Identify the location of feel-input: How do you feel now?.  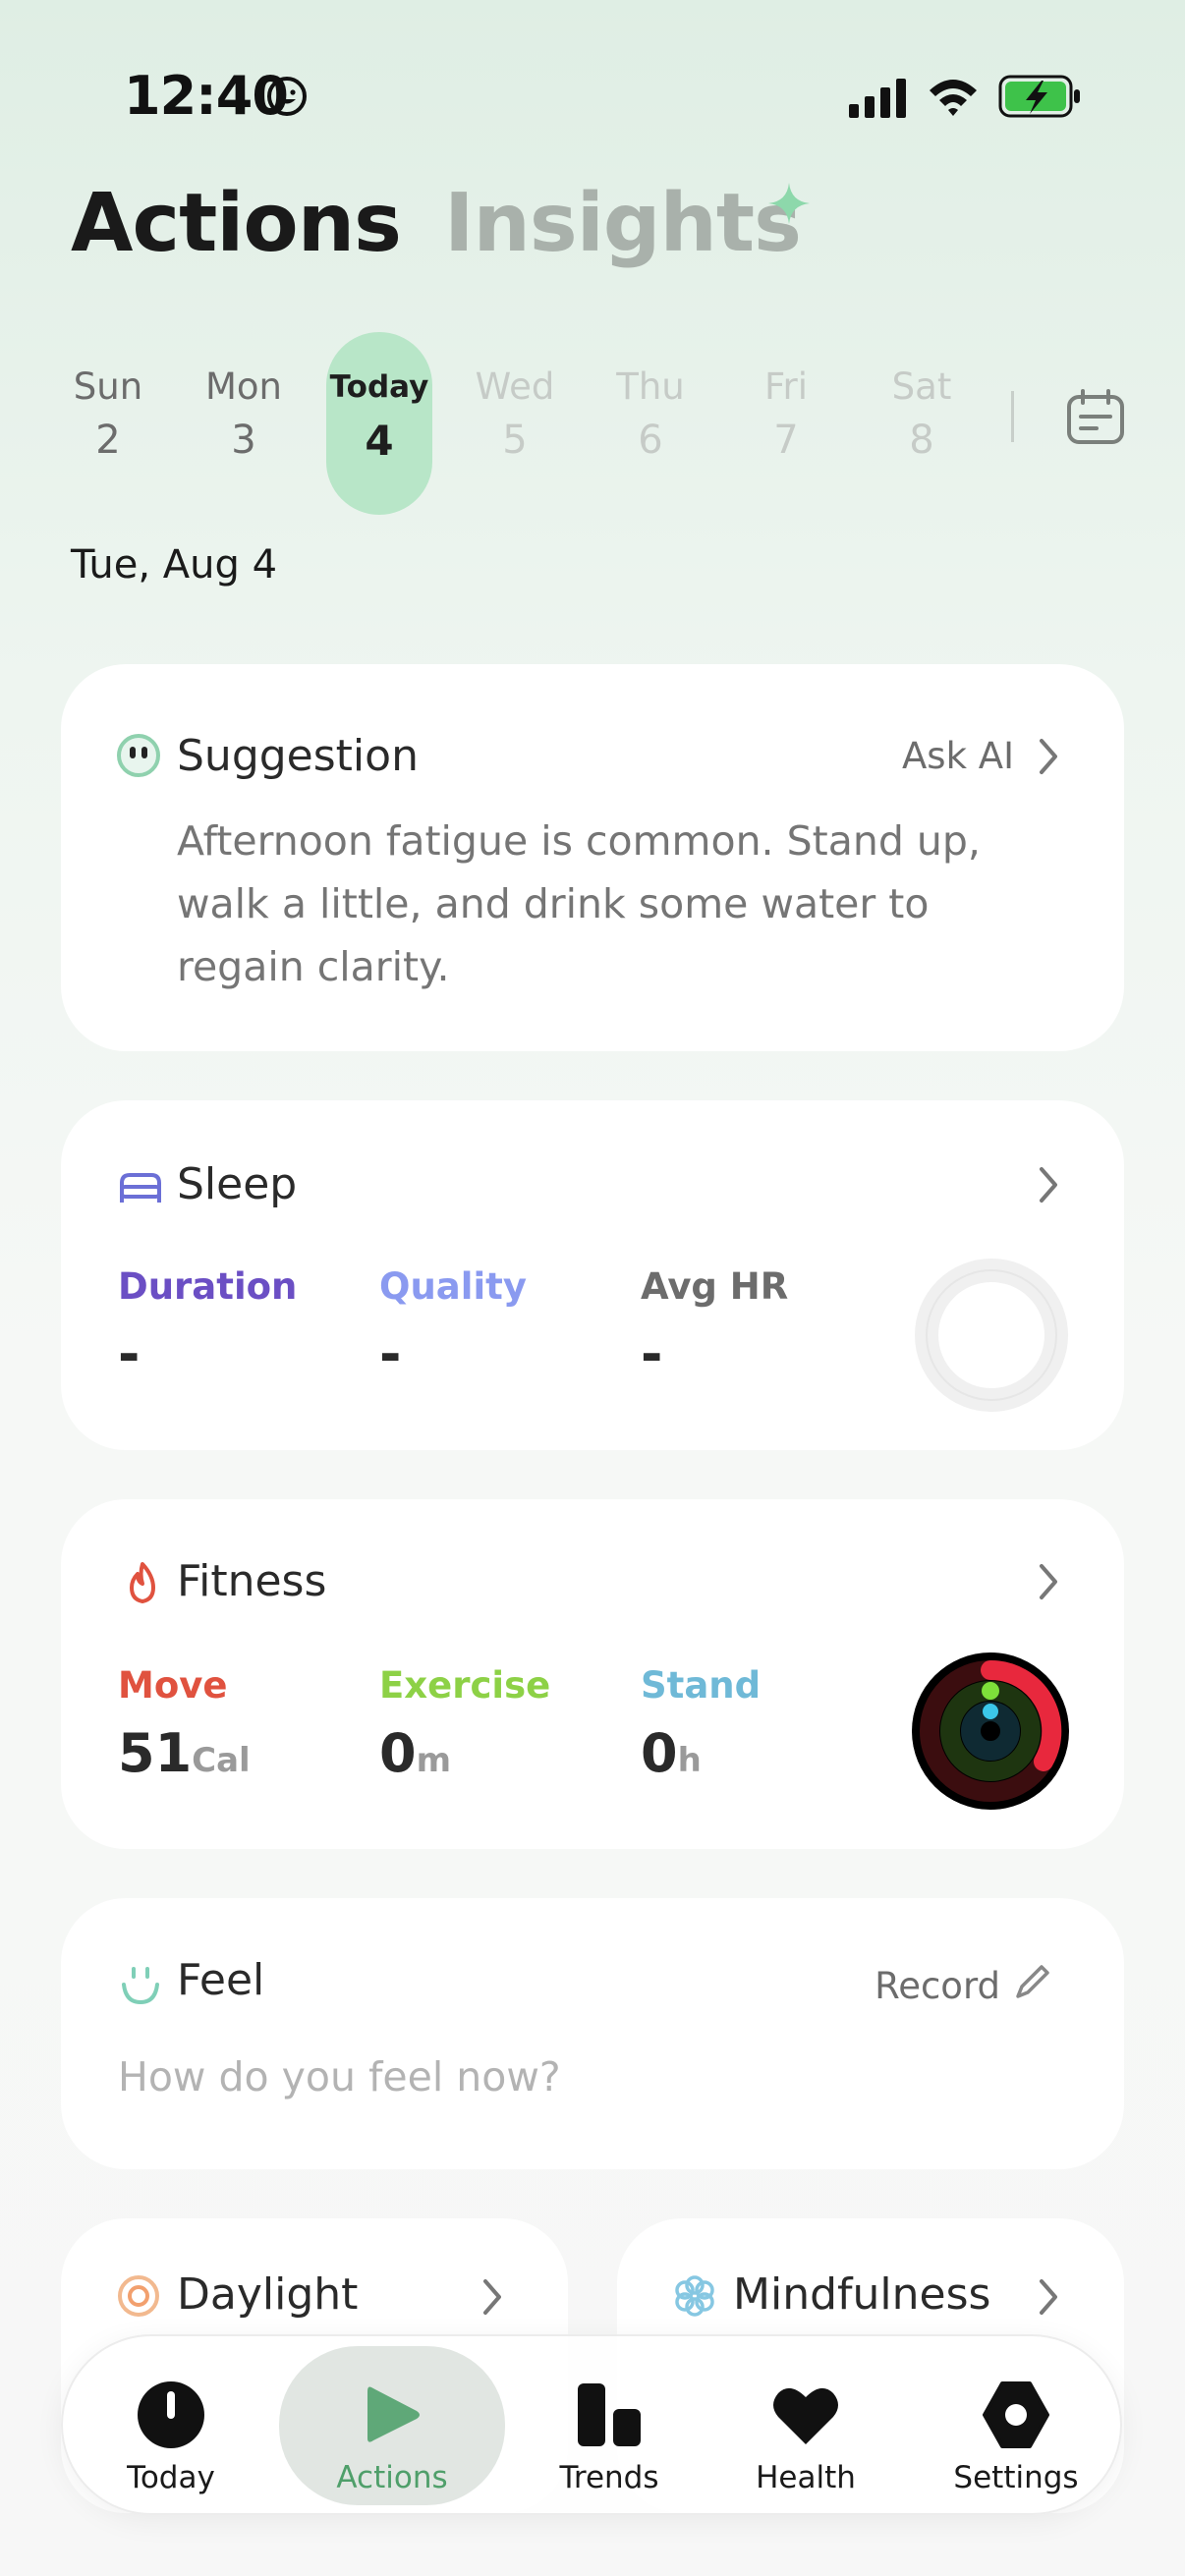
(340, 2076).